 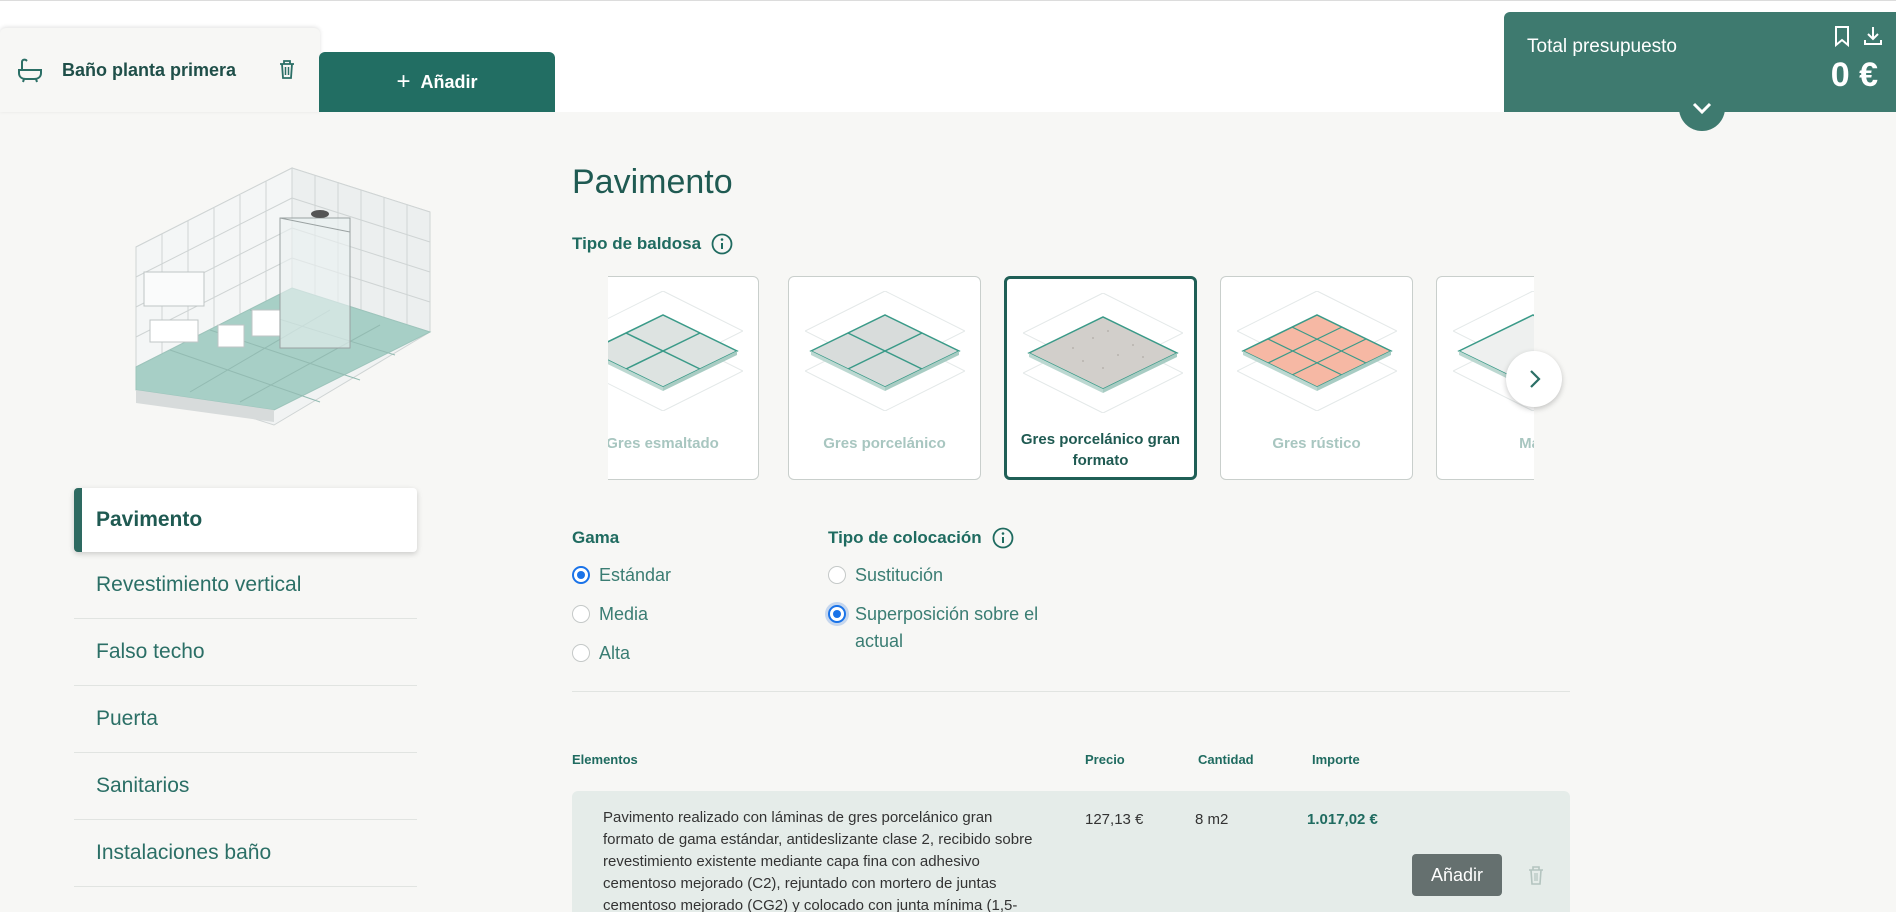 I want to click on add-item-button: Añadir, so click(x=1457, y=875).